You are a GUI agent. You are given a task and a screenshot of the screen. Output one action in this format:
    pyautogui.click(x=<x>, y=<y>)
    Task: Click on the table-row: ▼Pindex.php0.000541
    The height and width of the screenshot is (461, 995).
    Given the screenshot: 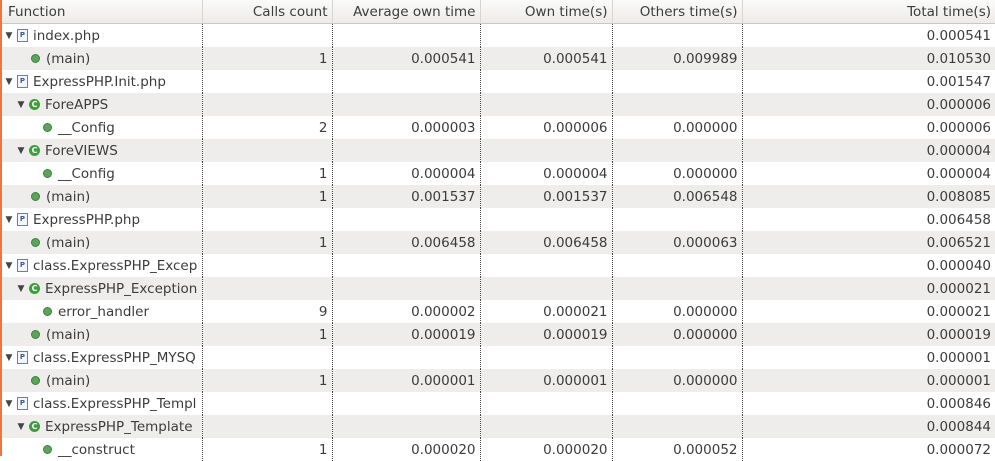 What is the action you would take?
    pyautogui.click(x=498, y=36)
    